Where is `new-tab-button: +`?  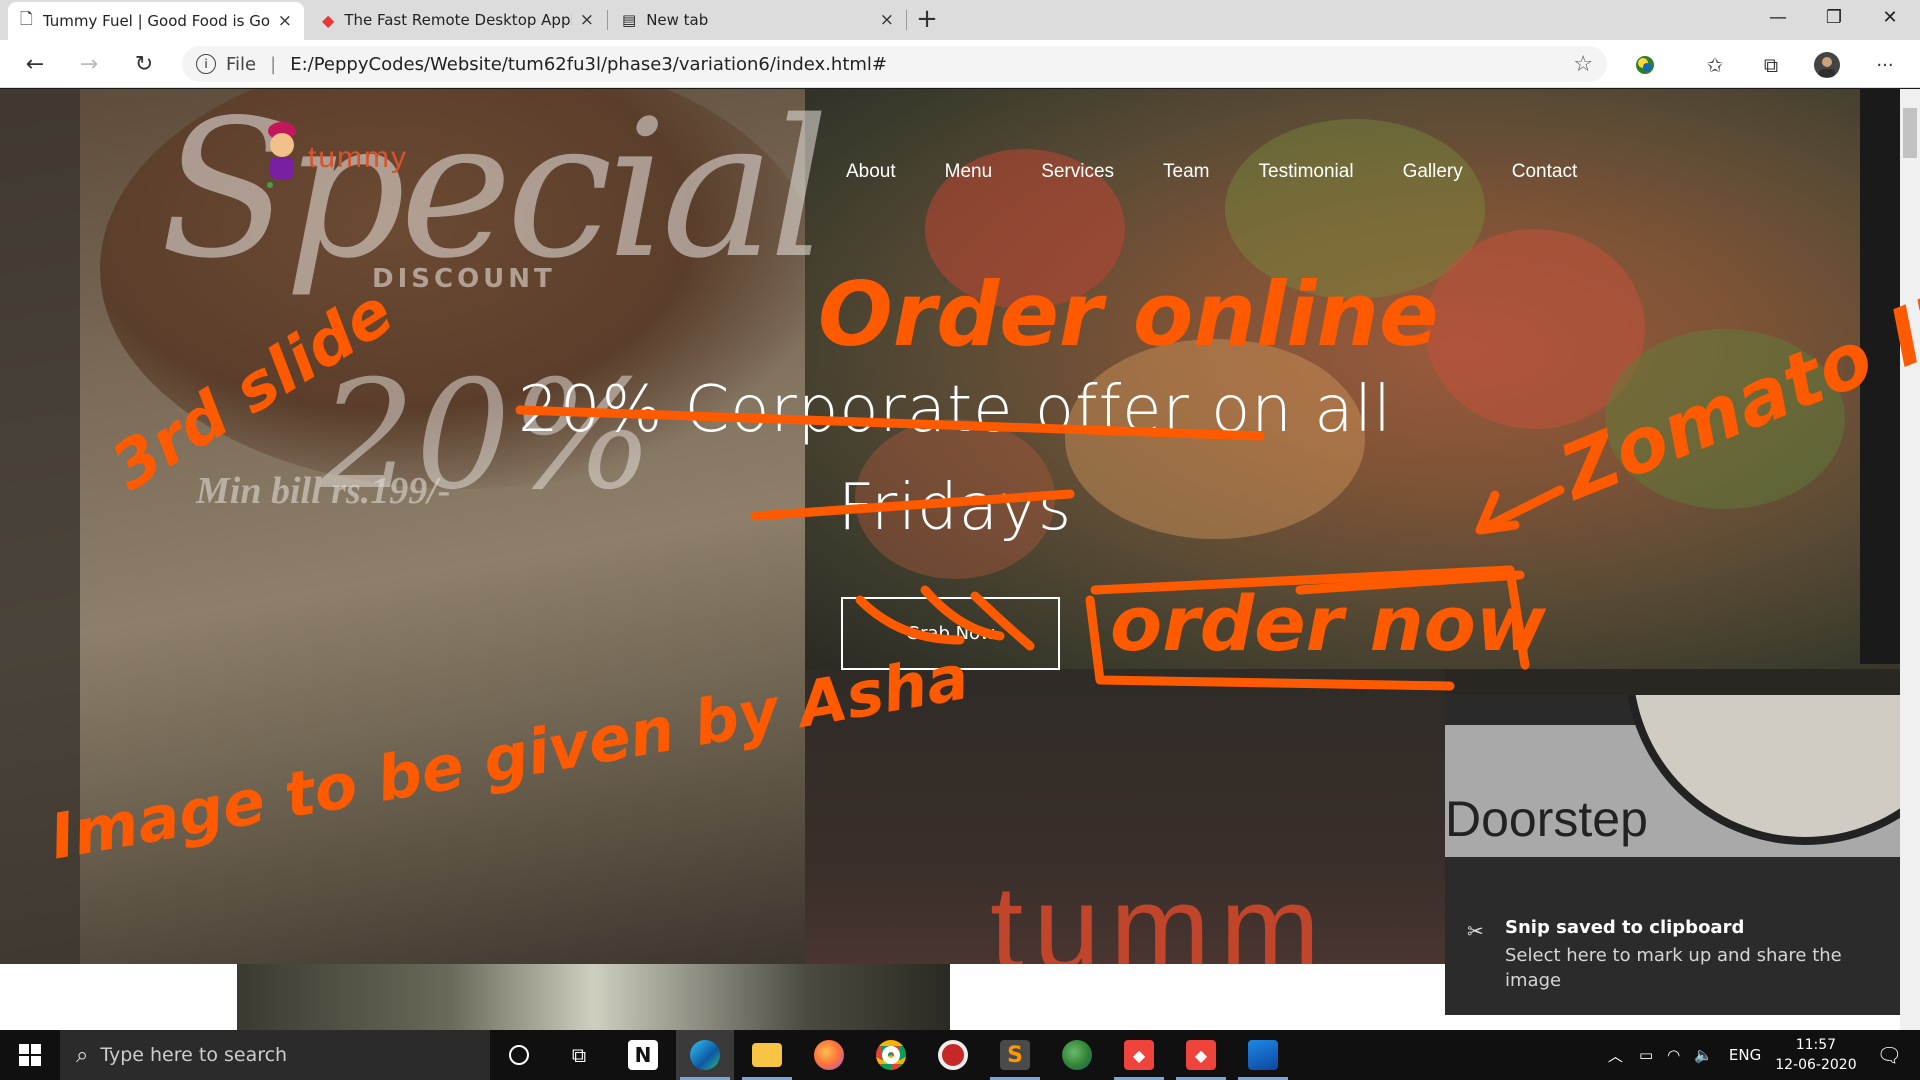 new-tab-button: + is located at coordinates (927, 19).